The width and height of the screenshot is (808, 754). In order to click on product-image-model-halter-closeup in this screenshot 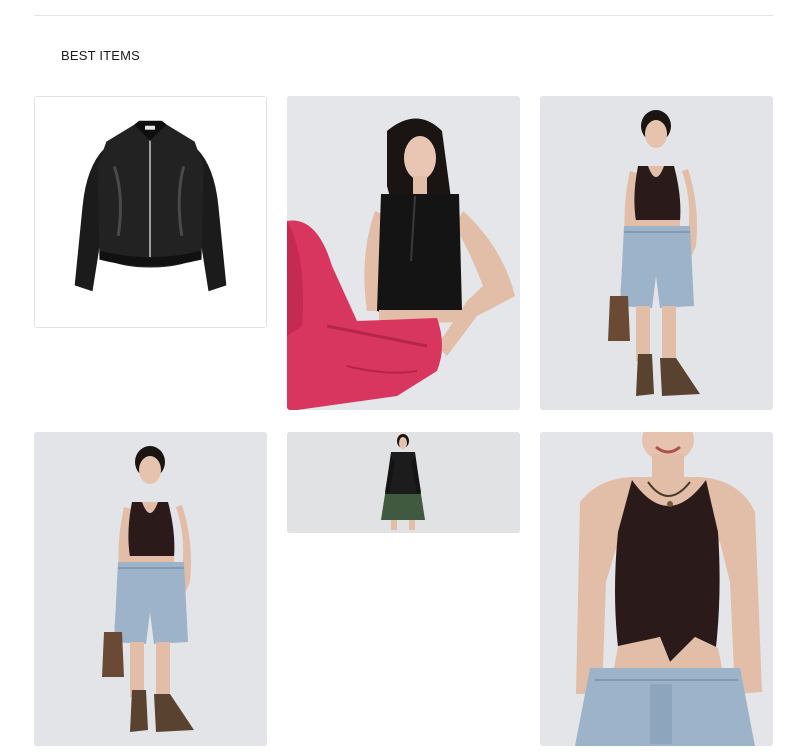, I will do `click(656, 589)`.